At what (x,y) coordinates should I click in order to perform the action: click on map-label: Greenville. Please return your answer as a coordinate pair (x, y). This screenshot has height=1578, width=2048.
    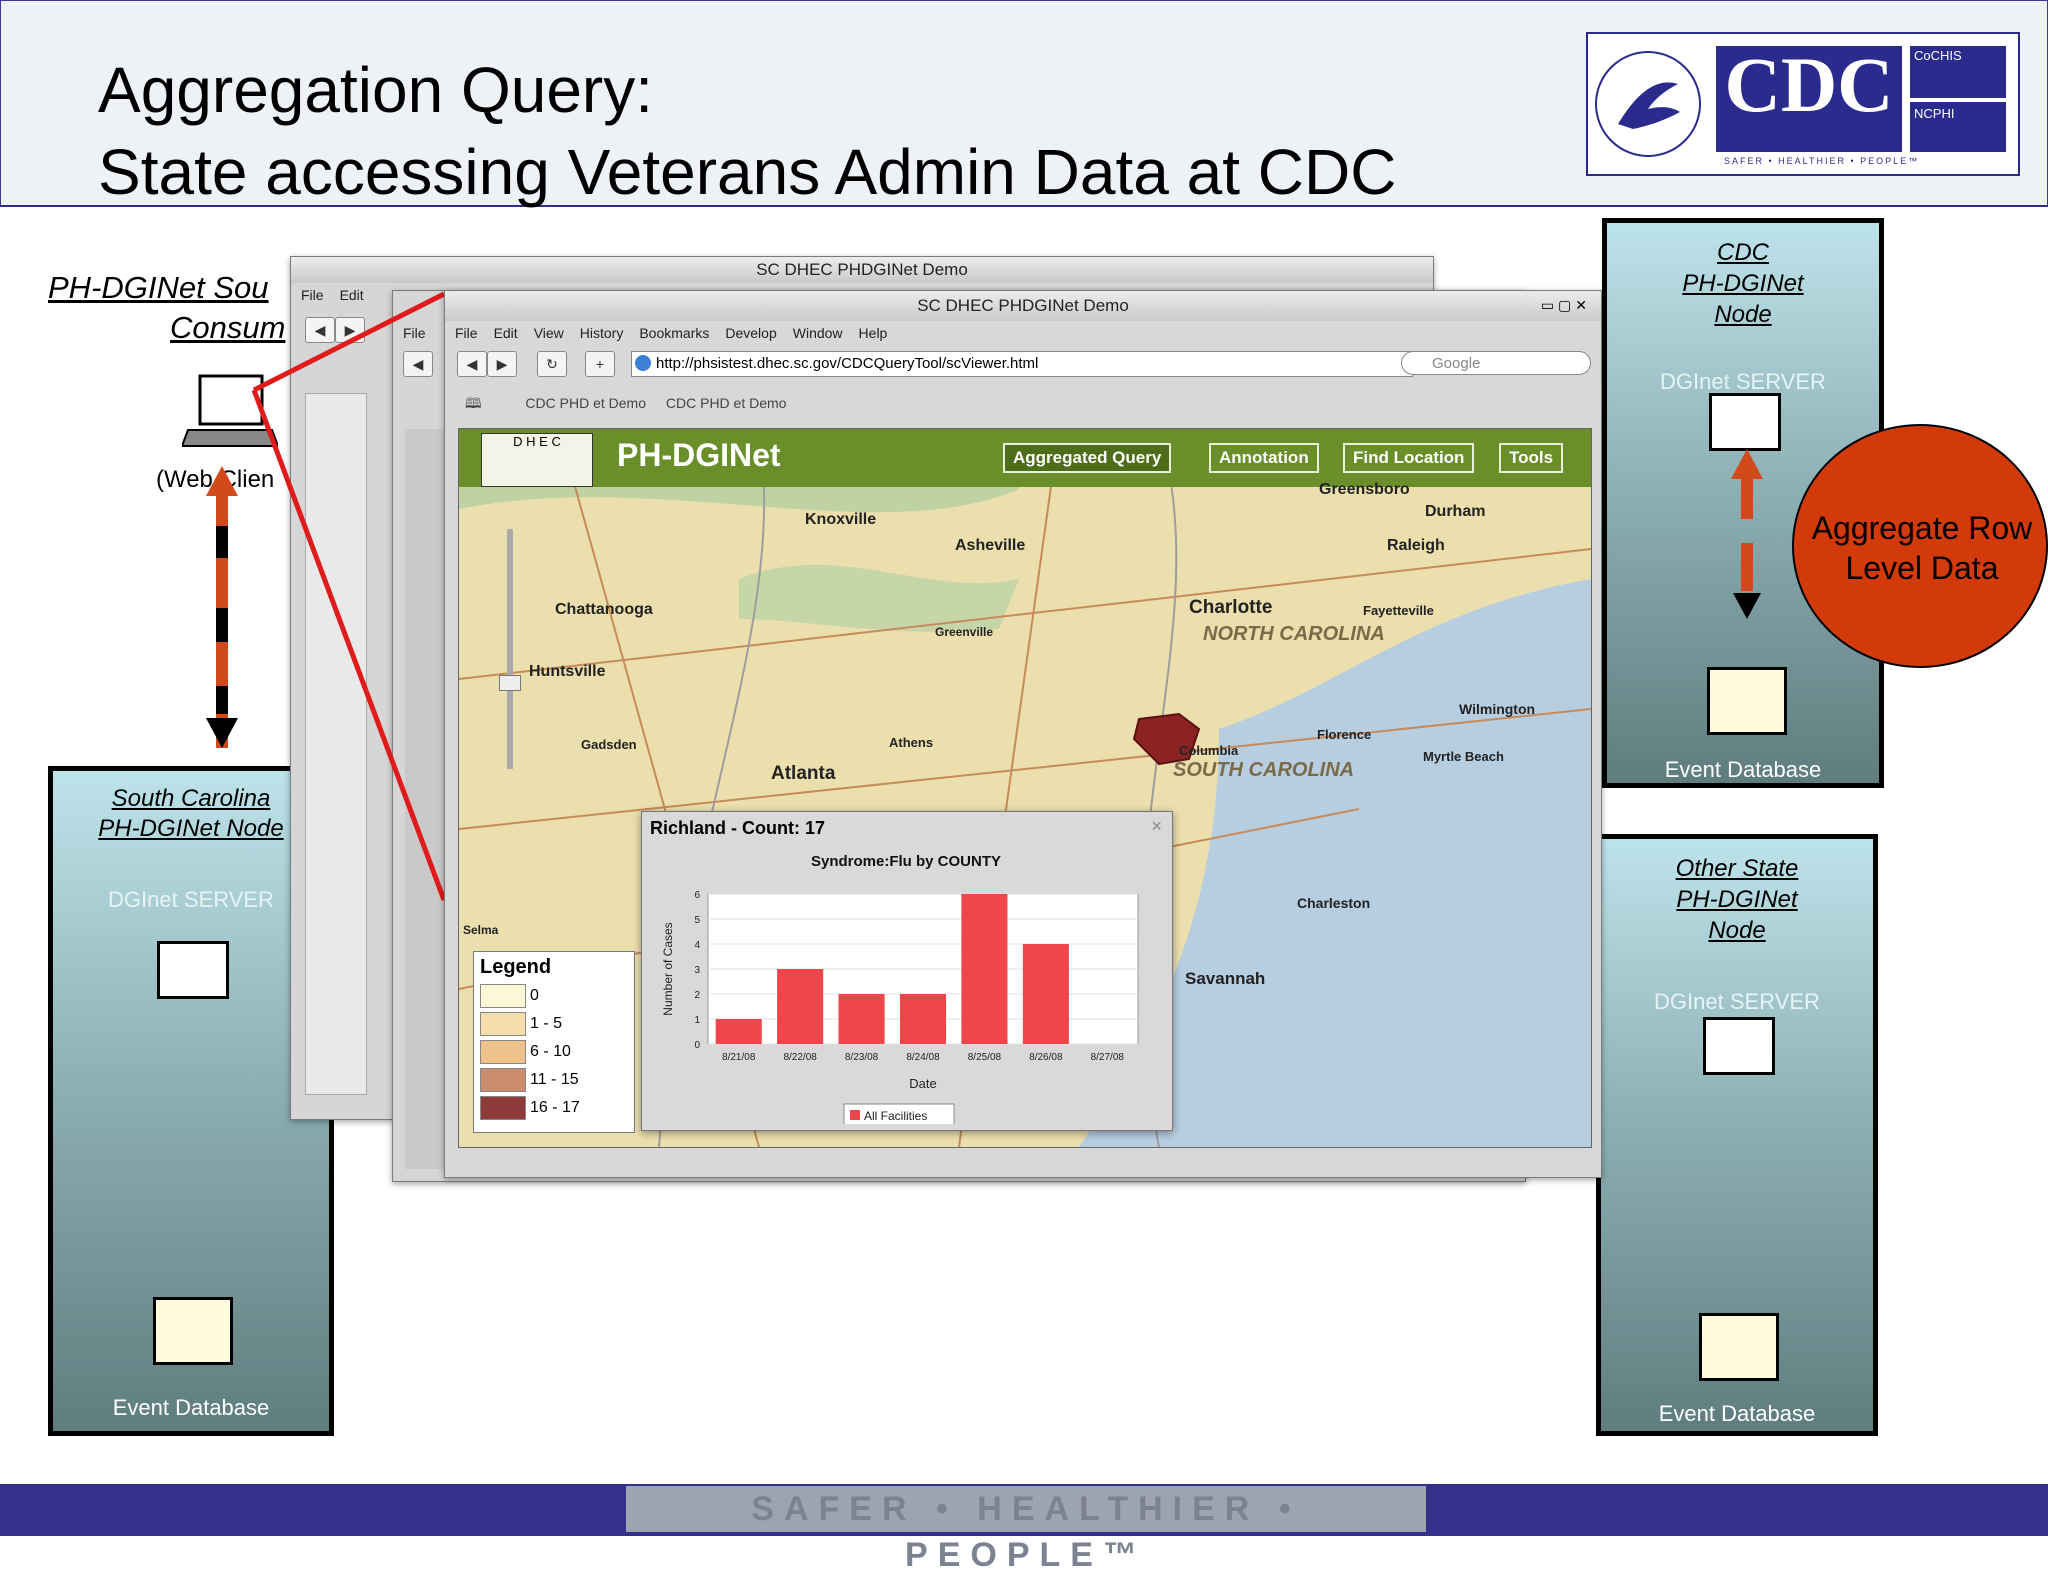
    Looking at the image, I should click on (964, 632).